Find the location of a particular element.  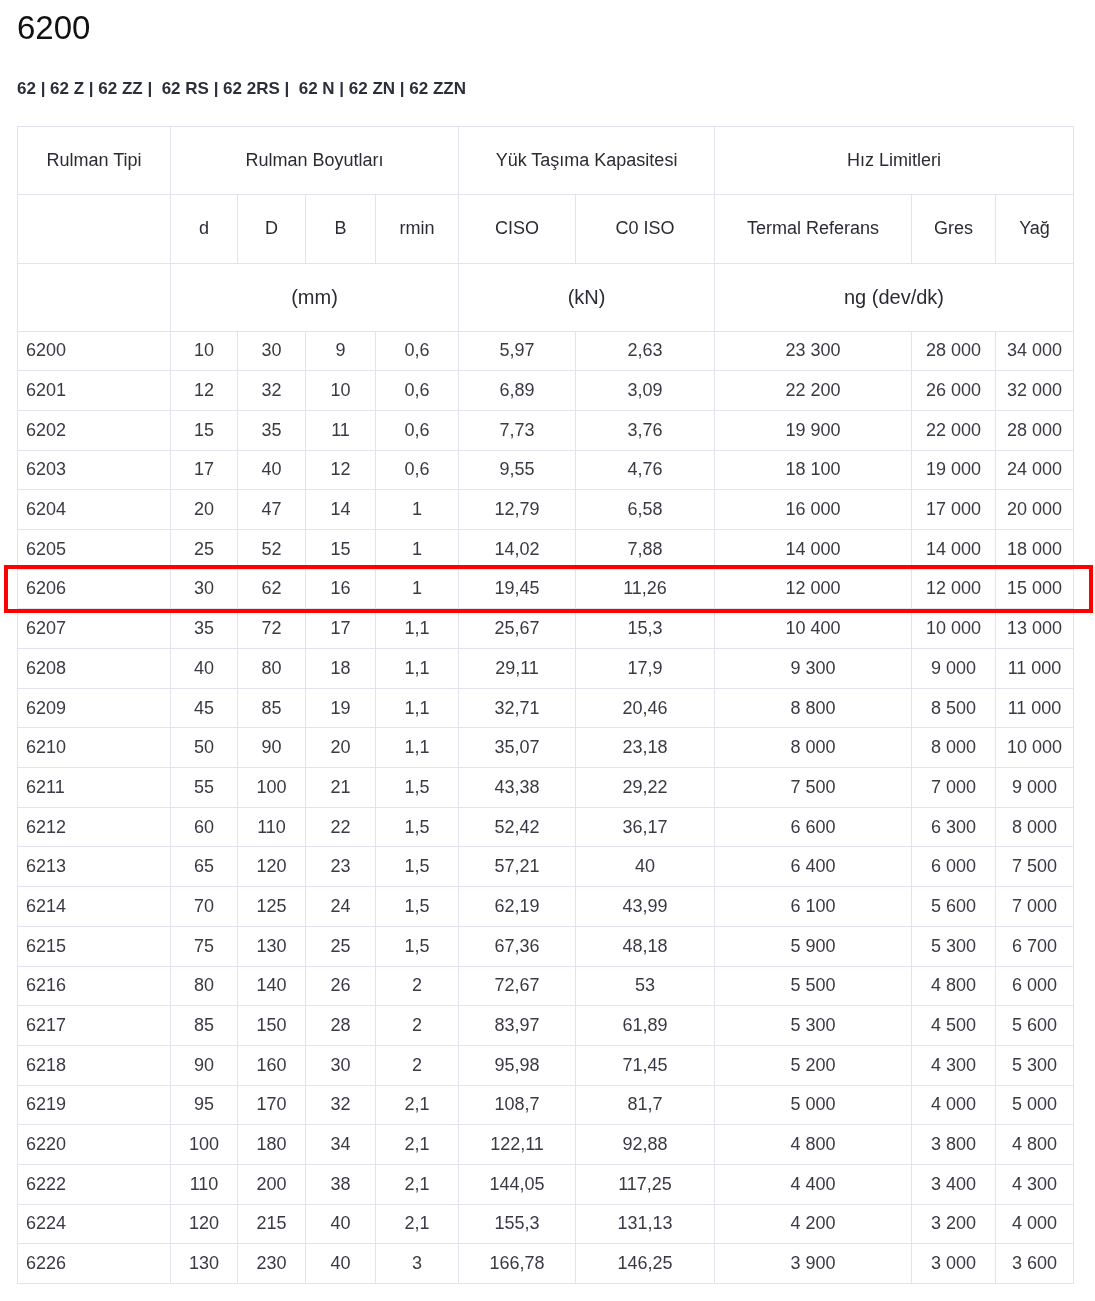

table-cell: 6,58 is located at coordinates (645, 509).